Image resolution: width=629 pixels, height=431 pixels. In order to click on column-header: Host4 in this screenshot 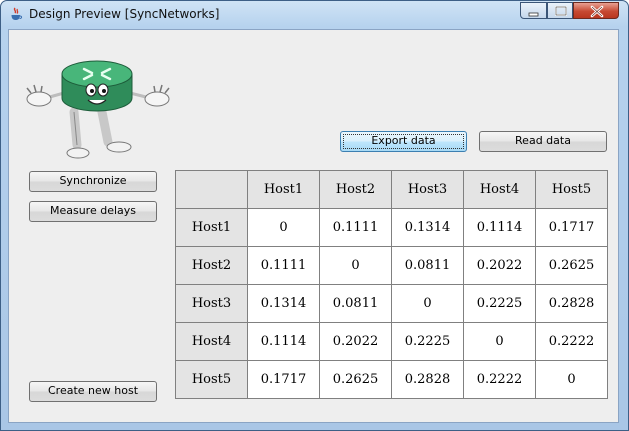, I will do `click(499, 189)`.